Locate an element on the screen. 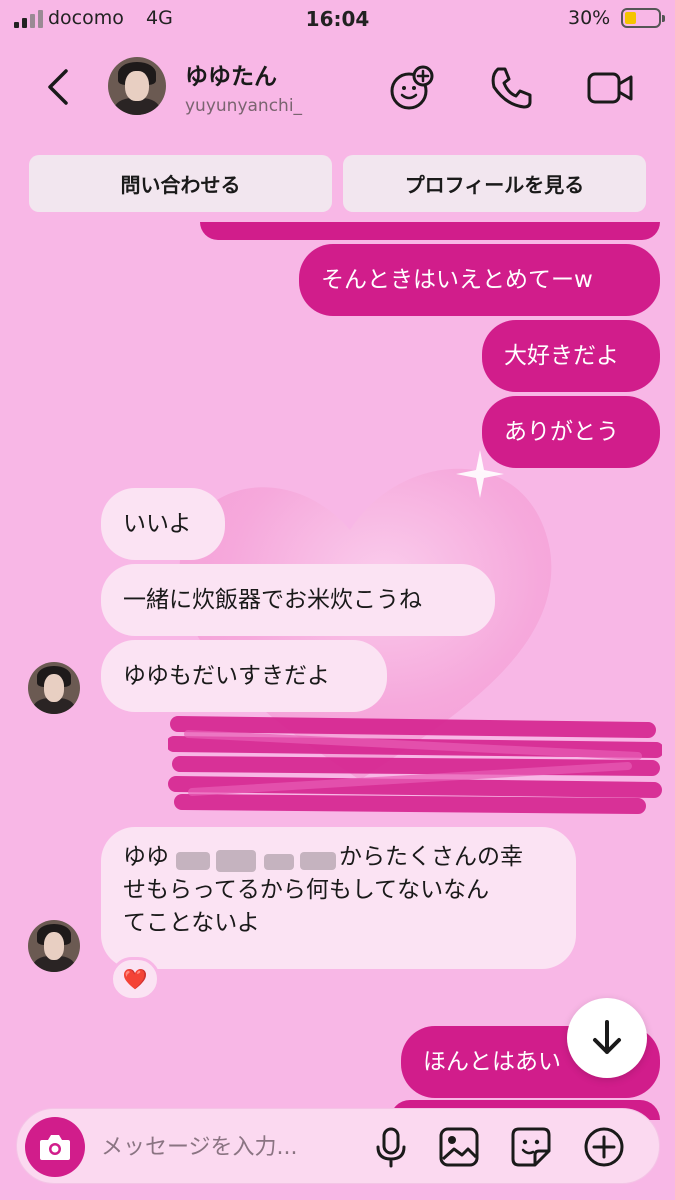  message-text: てことないよ is located at coordinates (191, 923).